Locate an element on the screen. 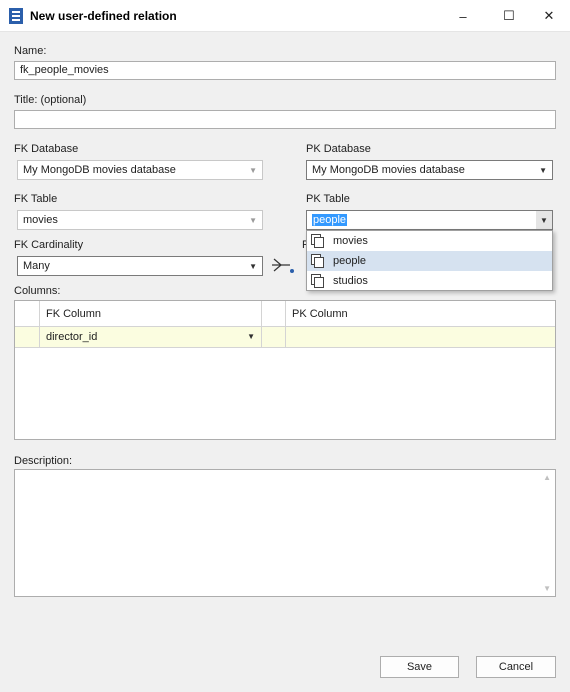 The image size is (570, 692). fk-cardinality-label: FK Cardinality is located at coordinates (49, 245).